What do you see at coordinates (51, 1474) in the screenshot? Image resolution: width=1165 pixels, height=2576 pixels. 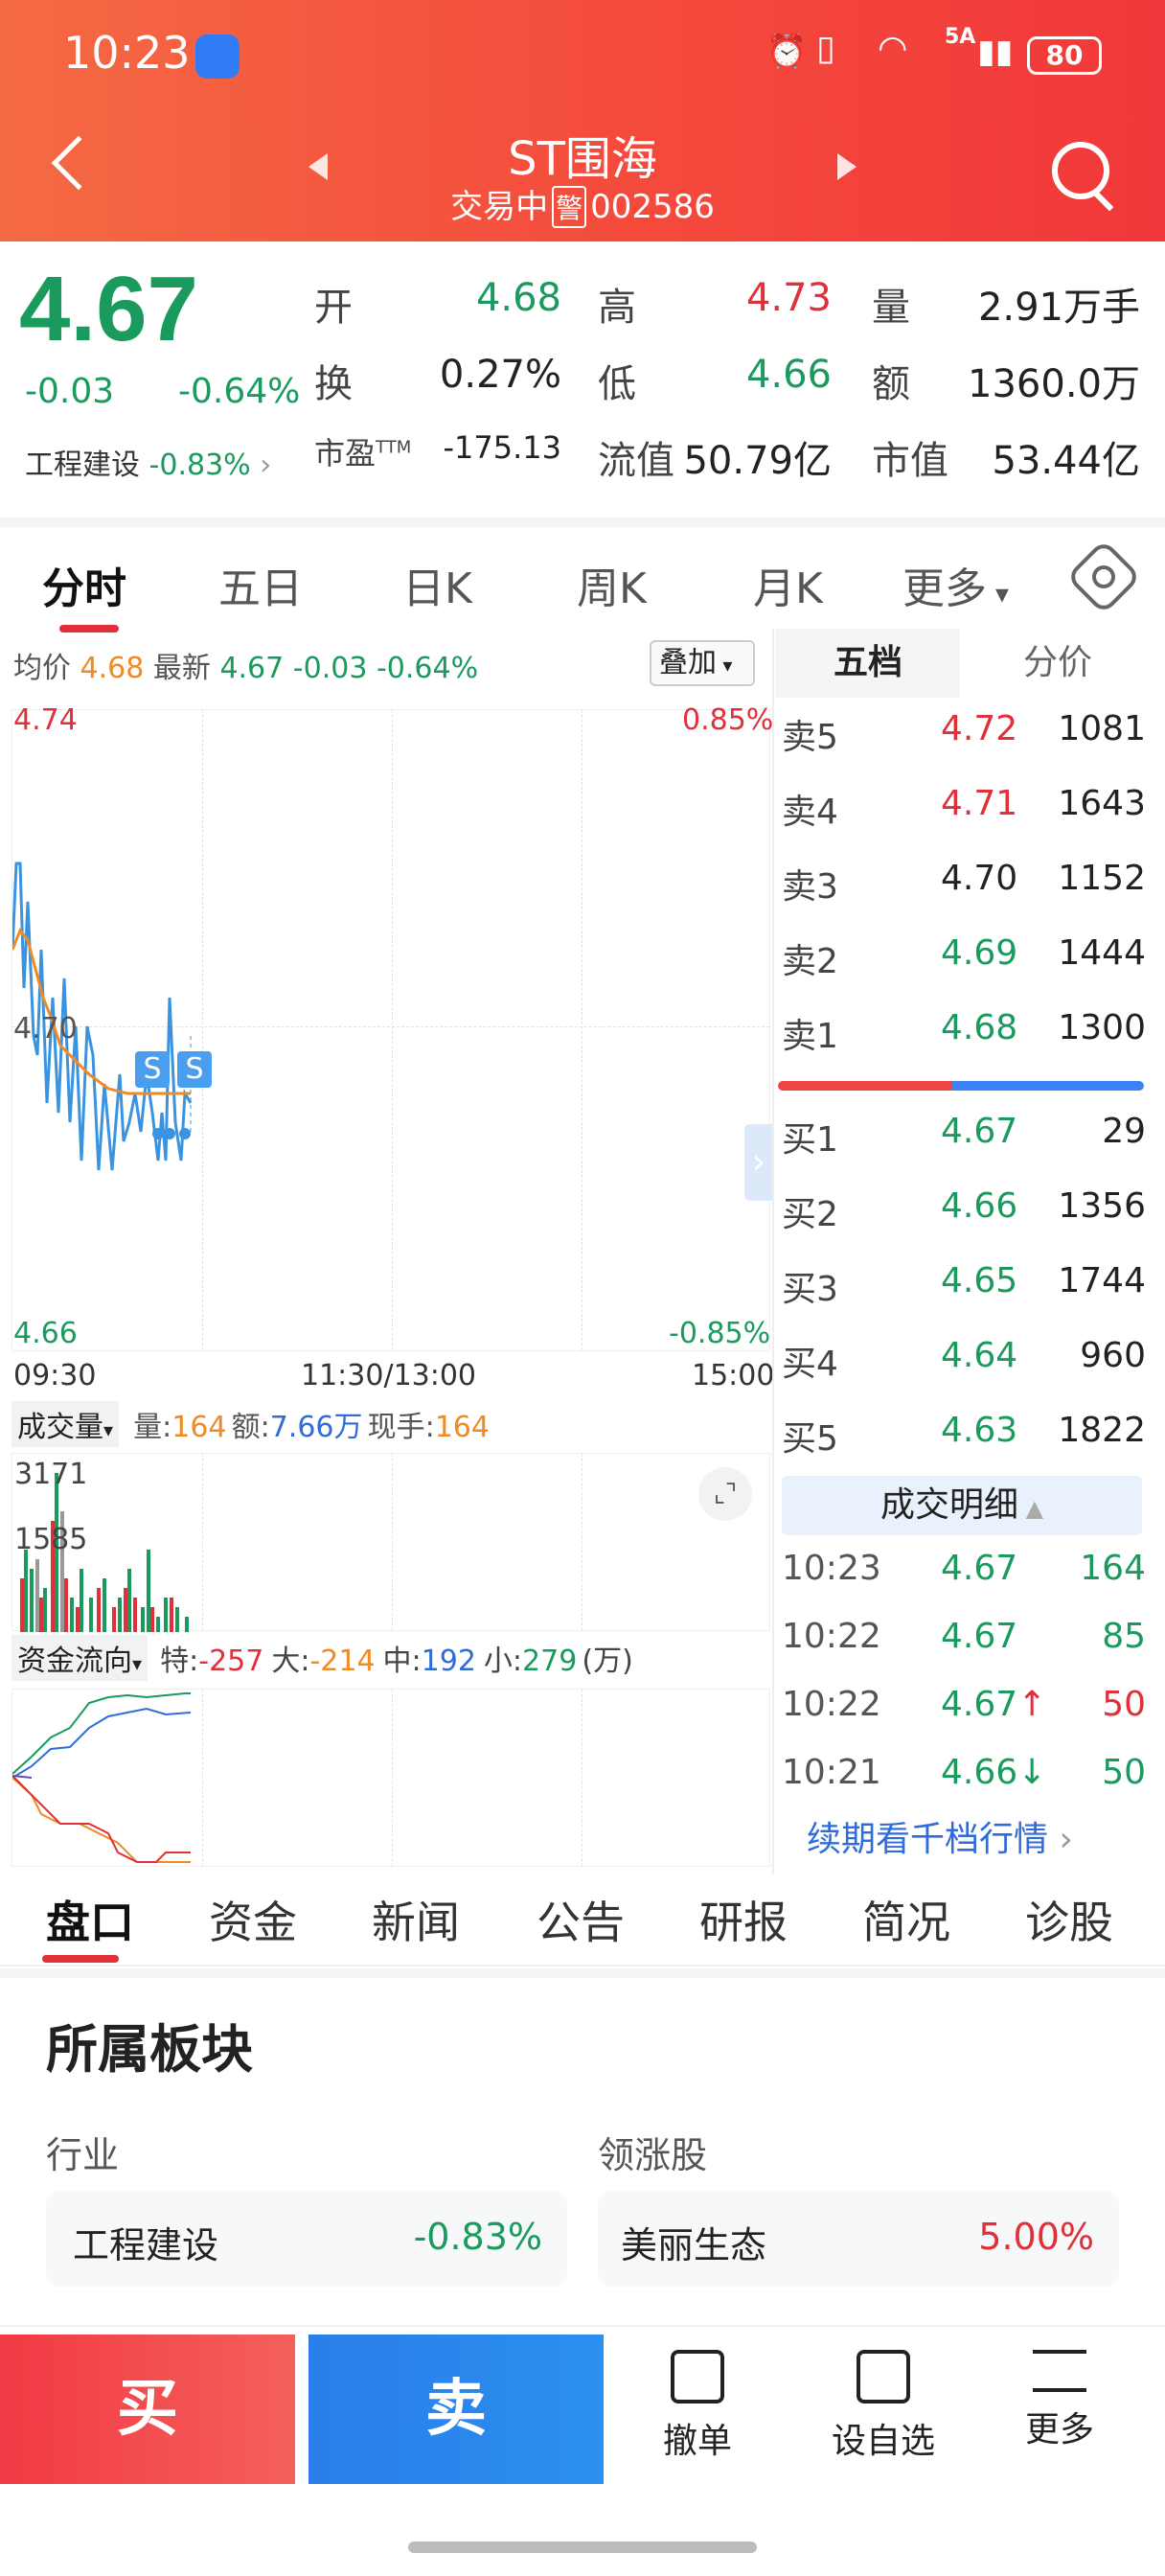 I see `vol-y-top: 3171` at bounding box center [51, 1474].